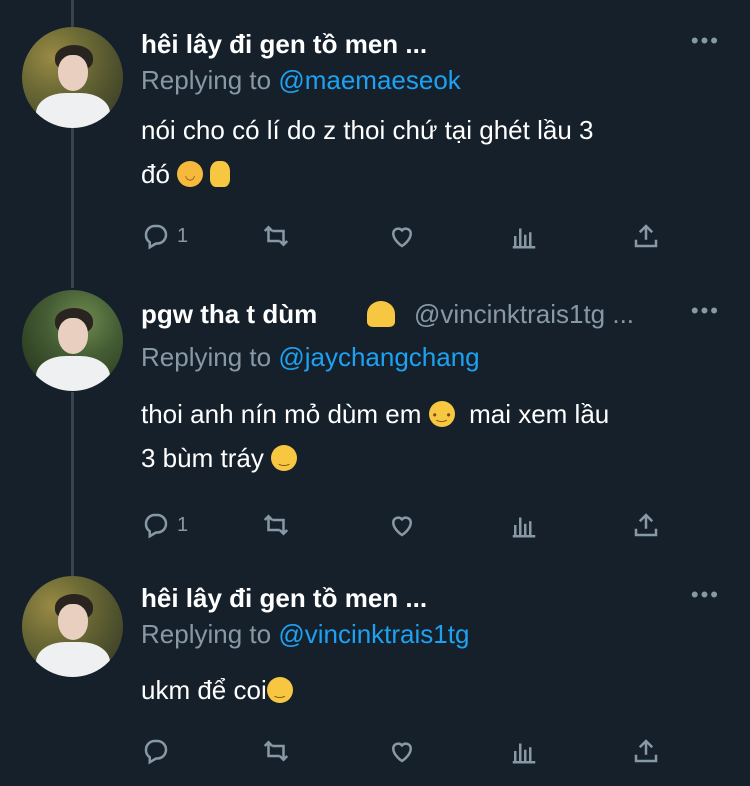  What do you see at coordinates (373, 634) in the screenshot?
I see `mention-link: @vincinktrais1tg` at bounding box center [373, 634].